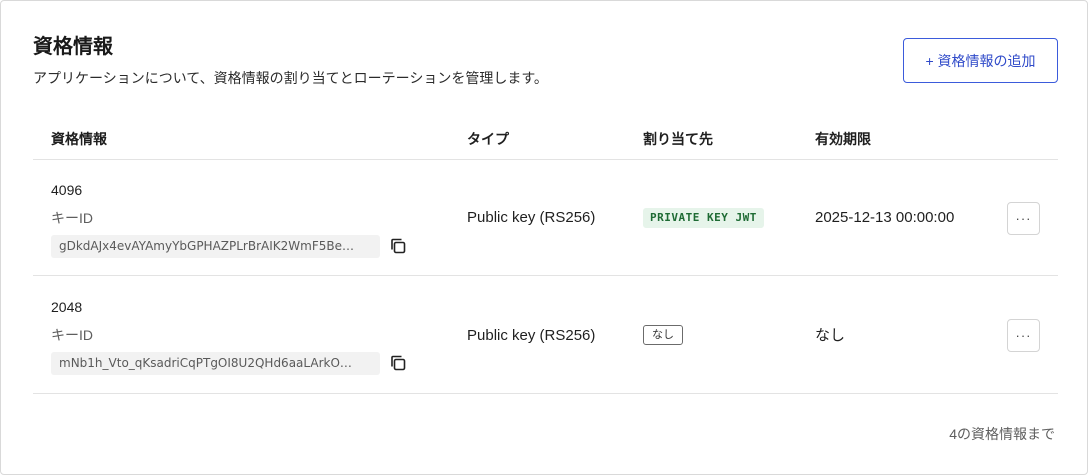 This screenshot has width=1088, height=475. I want to click on page-subtitle: アプリケーションについて、資格情報の割り当てとローテーションを管理します。, so click(290, 78).